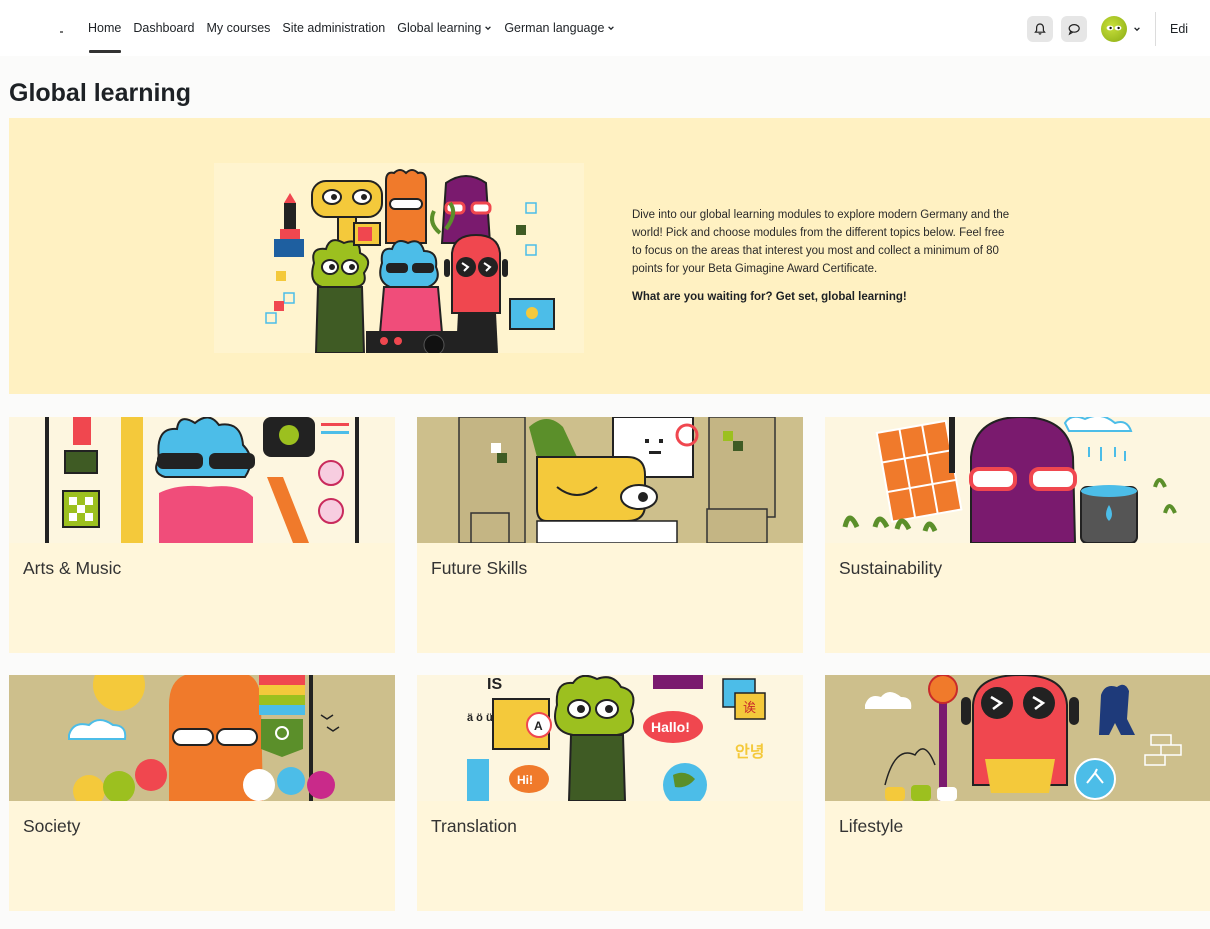 This screenshot has width=1210, height=929. Describe the element at coordinates (100, 93) in the screenshot. I see `page-title: Global learning` at that location.